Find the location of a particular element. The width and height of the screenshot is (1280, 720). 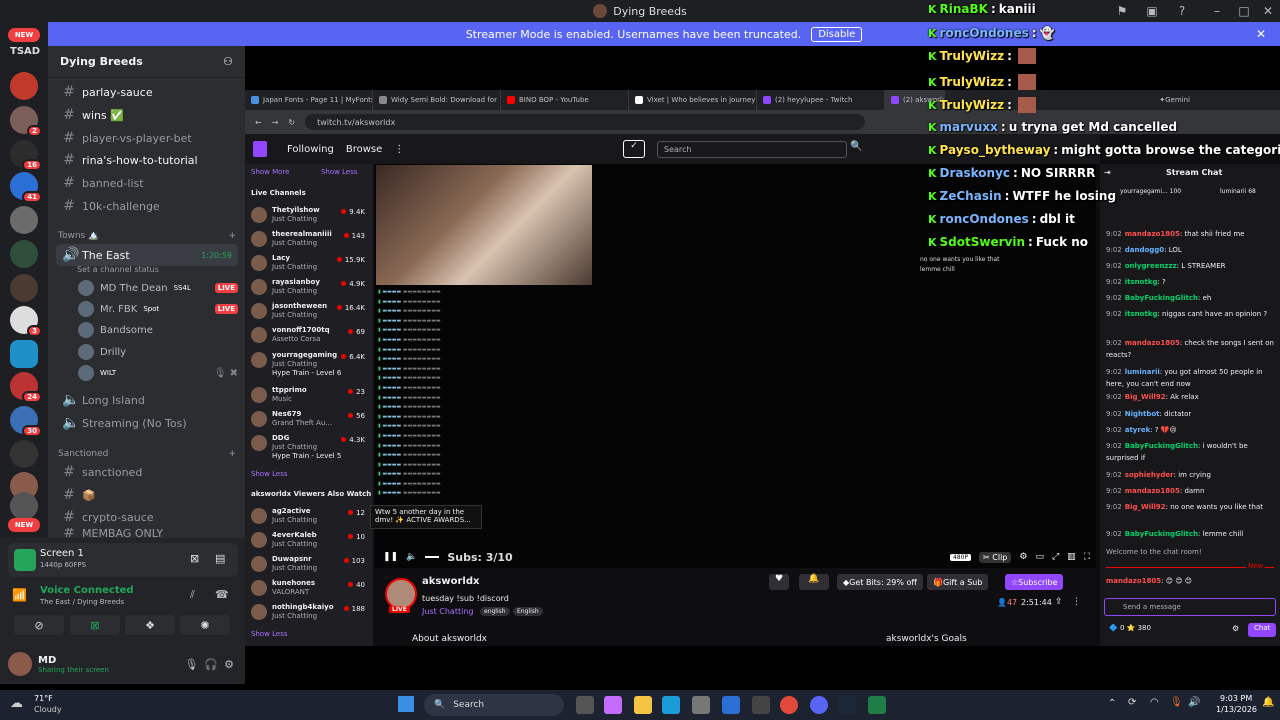

url-input: twitch.tv/aksworldx is located at coordinates (585, 122).